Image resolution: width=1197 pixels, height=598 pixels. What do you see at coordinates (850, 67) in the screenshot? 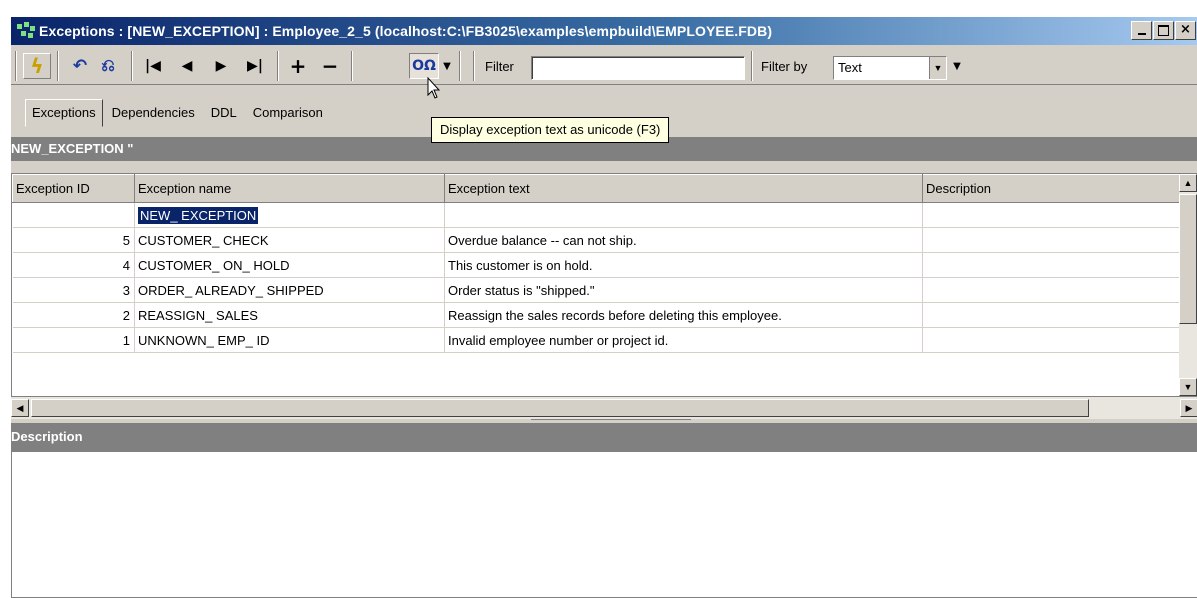
I see `filter-by-value: Text` at bounding box center [850, 67].